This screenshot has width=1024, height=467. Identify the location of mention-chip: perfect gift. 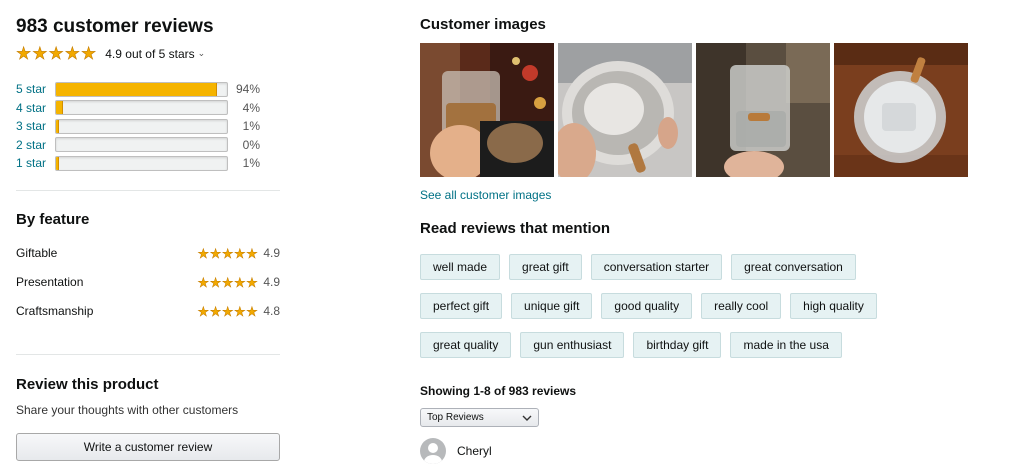
(461, 306).